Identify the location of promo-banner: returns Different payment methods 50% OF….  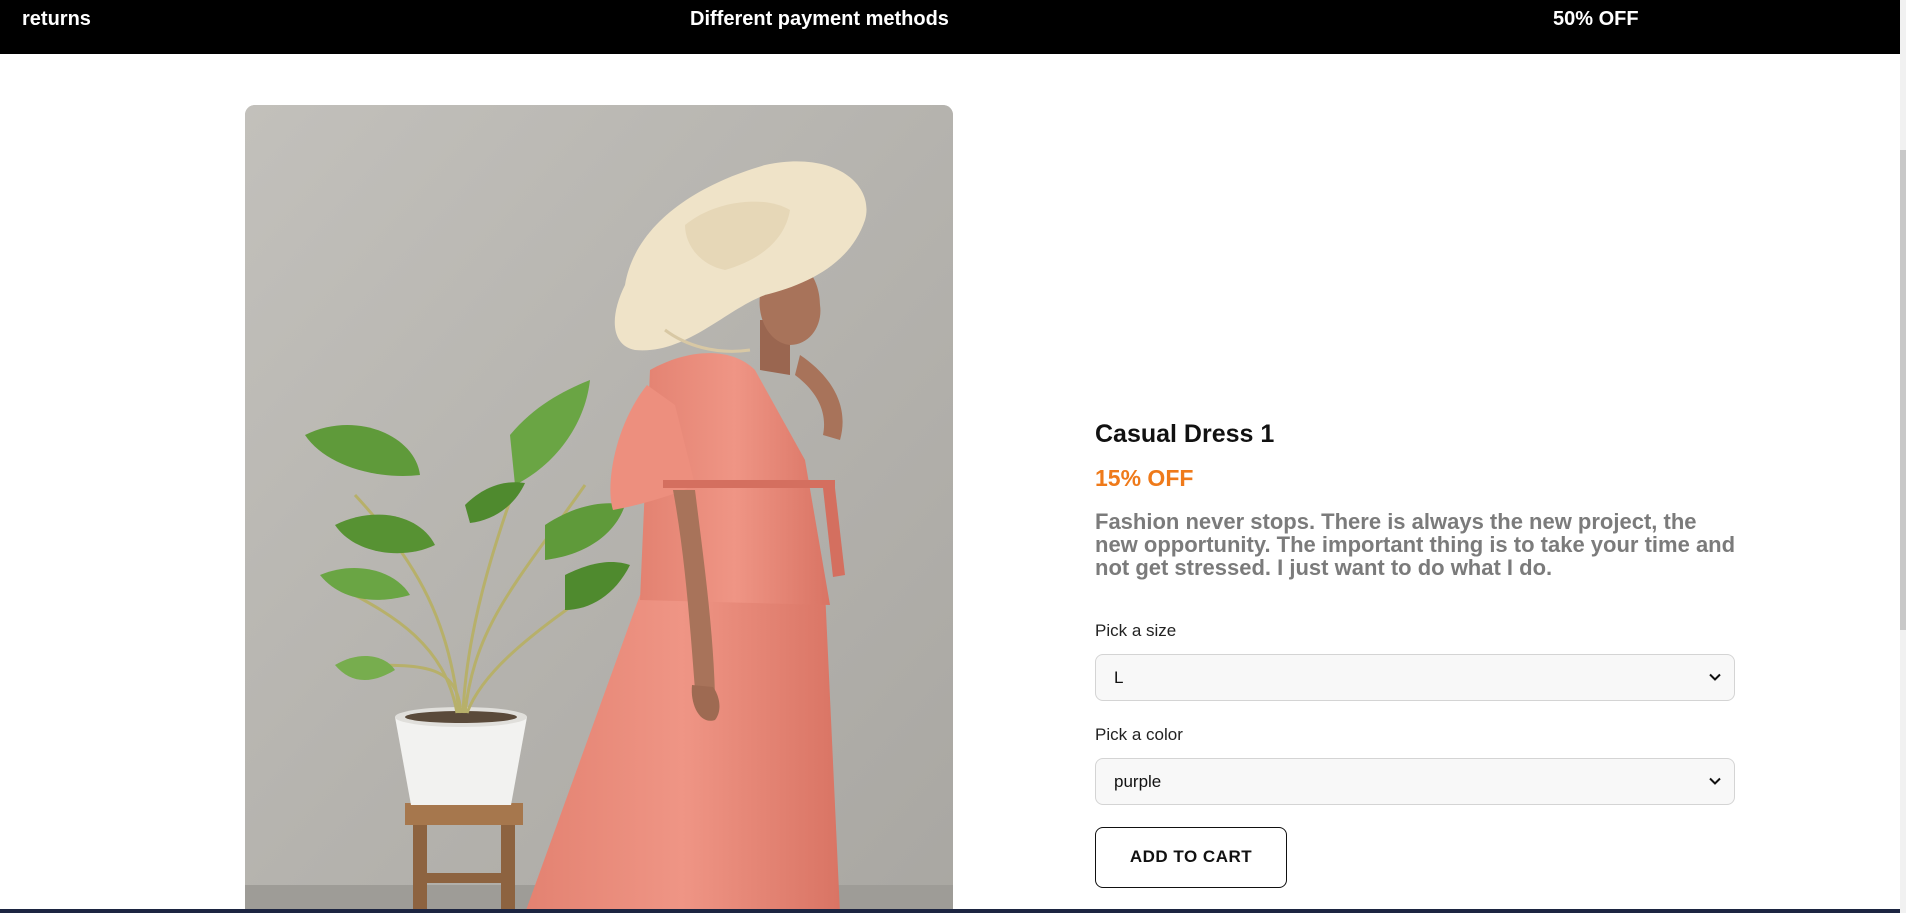
(950, 27).